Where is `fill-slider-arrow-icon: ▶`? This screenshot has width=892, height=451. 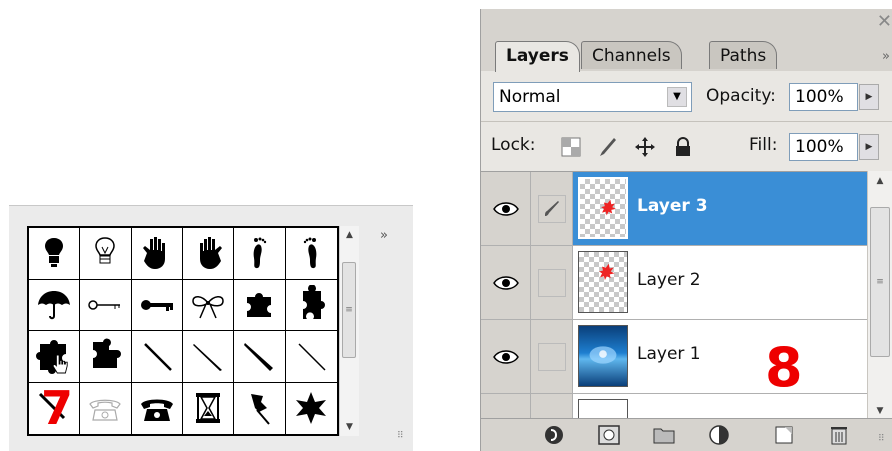 fill-slider-arrow-icon: ▶ is located at coordinates (869, 147).